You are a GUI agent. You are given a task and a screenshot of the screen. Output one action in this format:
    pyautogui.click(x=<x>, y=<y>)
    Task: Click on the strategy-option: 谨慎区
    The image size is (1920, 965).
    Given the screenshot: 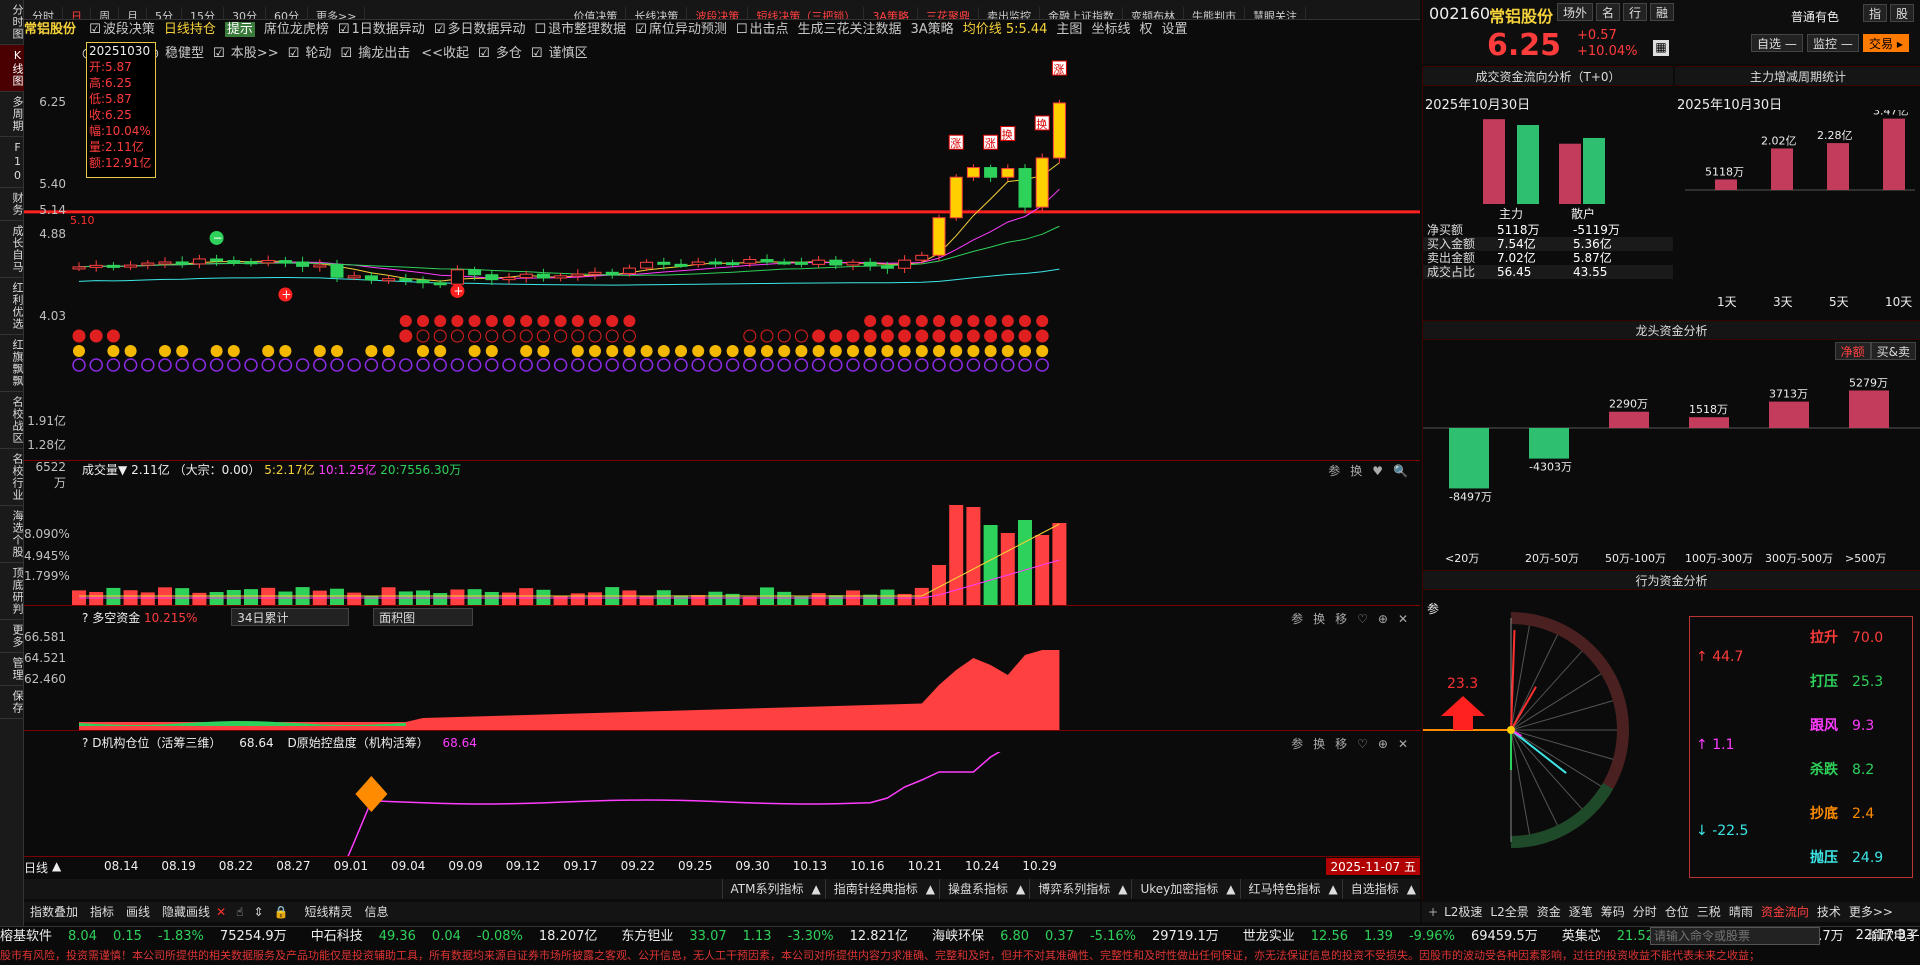 What is the action you would take?
    pyautogui.click(x=568, y=53)
    